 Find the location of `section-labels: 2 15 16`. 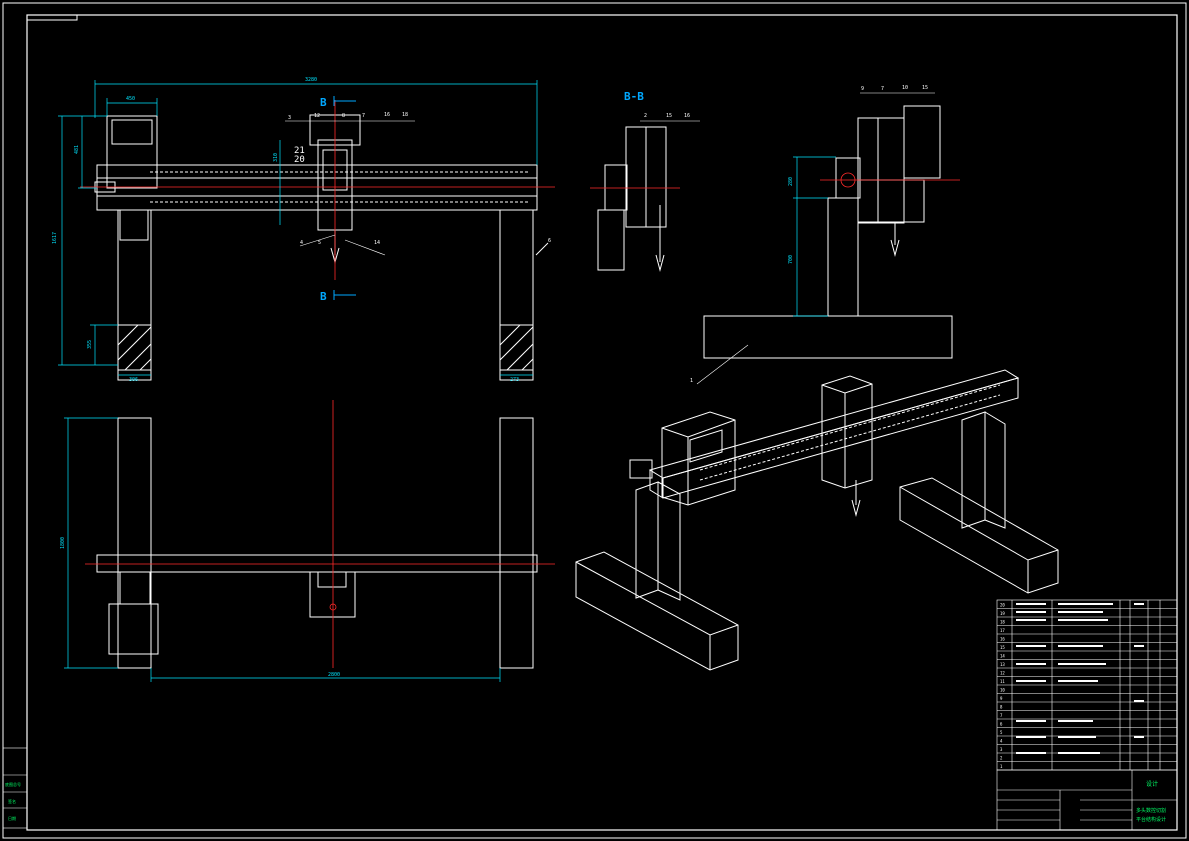

section-labels: 2 15 16 is located at coordinates (667, 116).